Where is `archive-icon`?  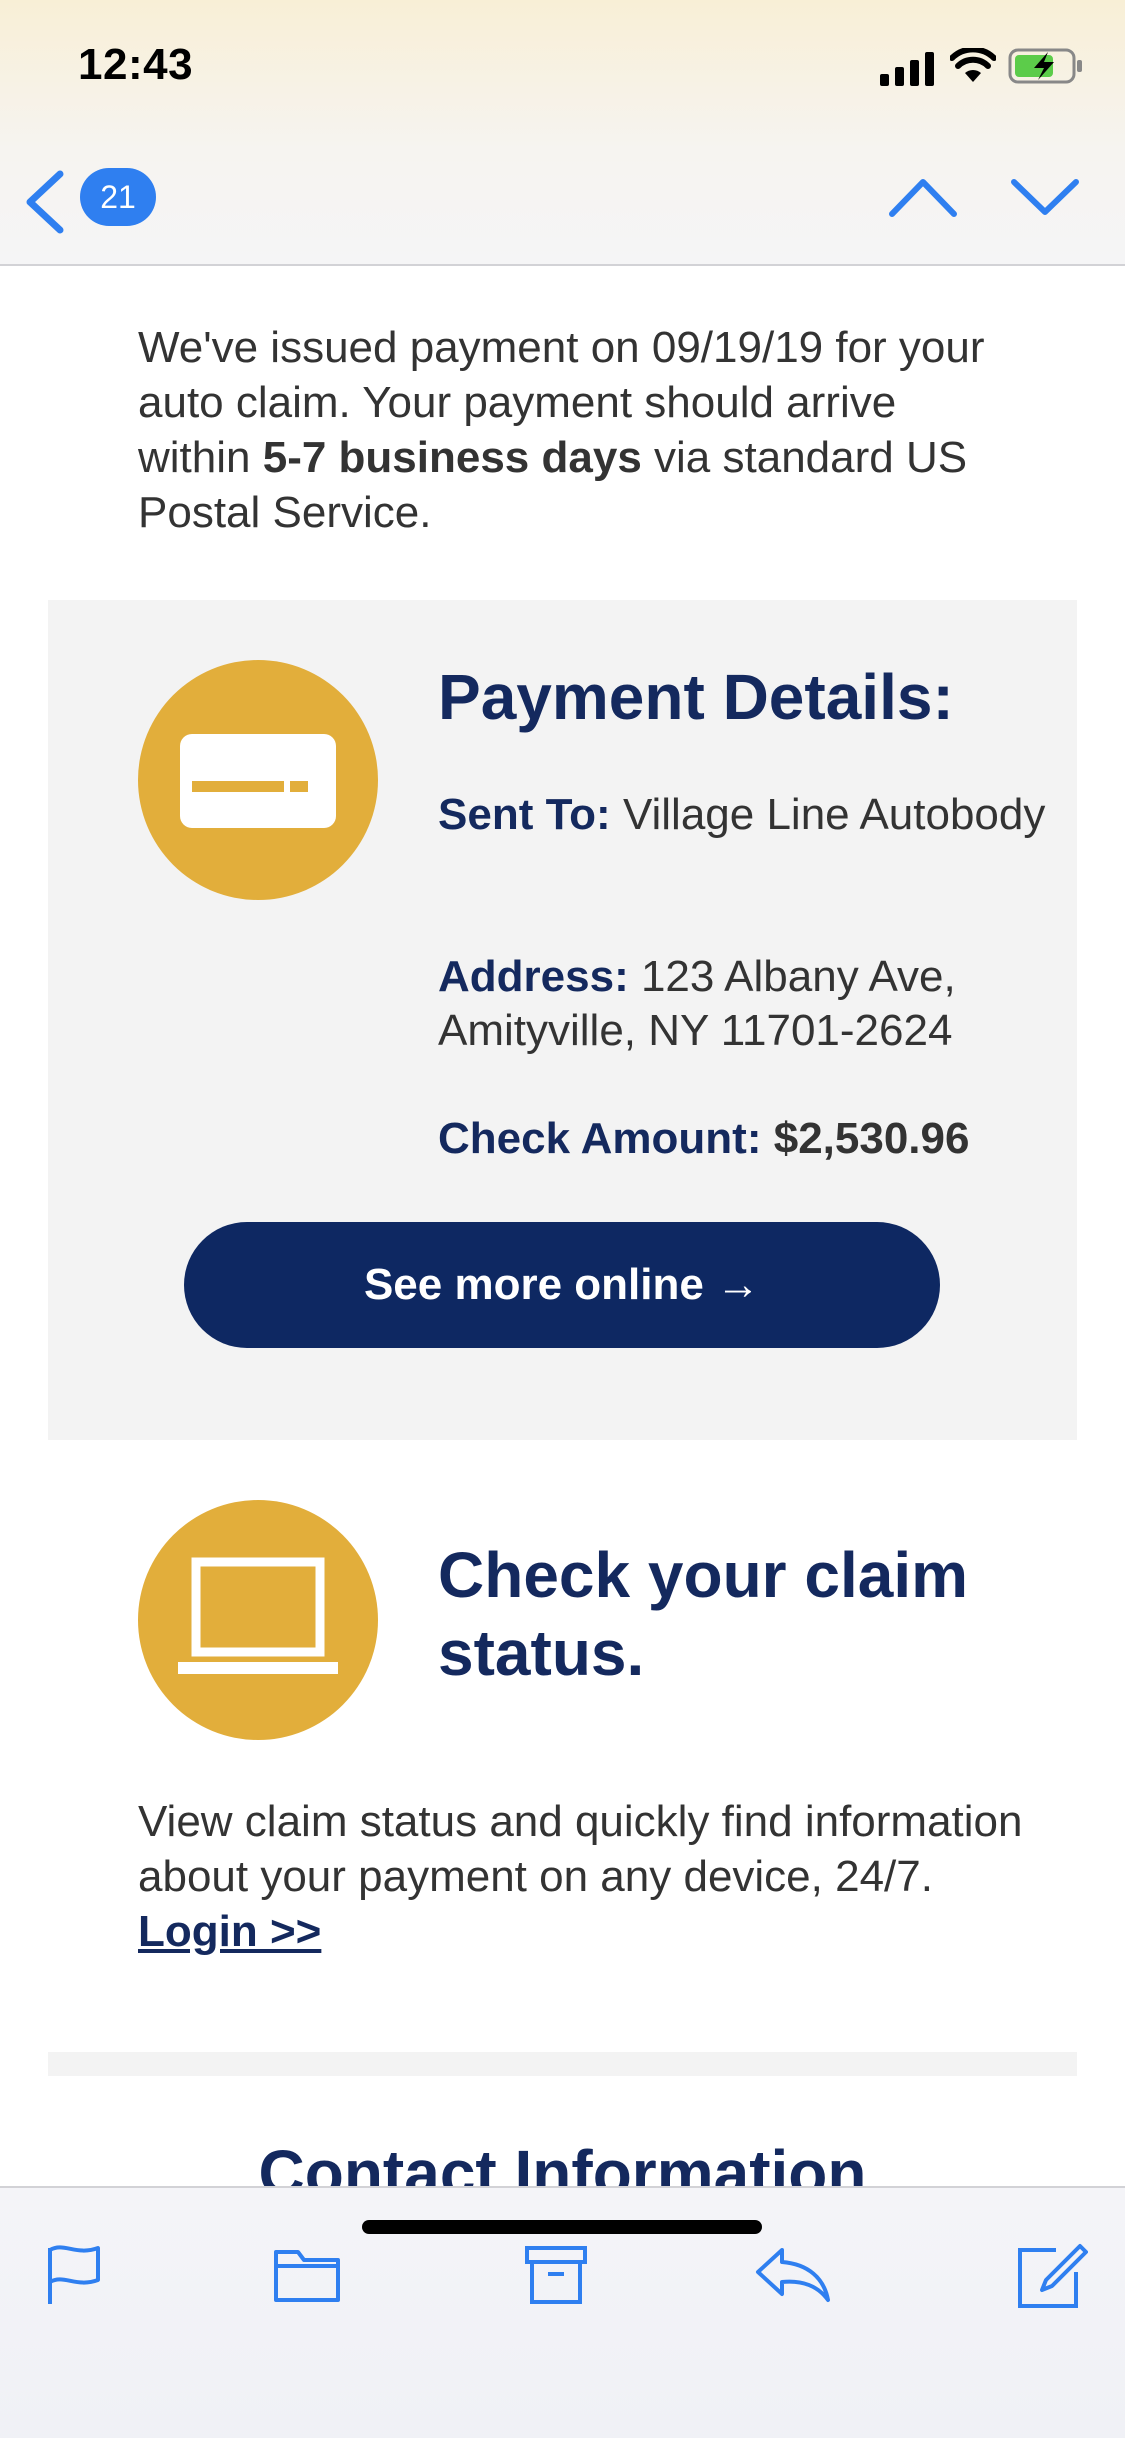
archive-icon is located at coordinates (556, 2274).